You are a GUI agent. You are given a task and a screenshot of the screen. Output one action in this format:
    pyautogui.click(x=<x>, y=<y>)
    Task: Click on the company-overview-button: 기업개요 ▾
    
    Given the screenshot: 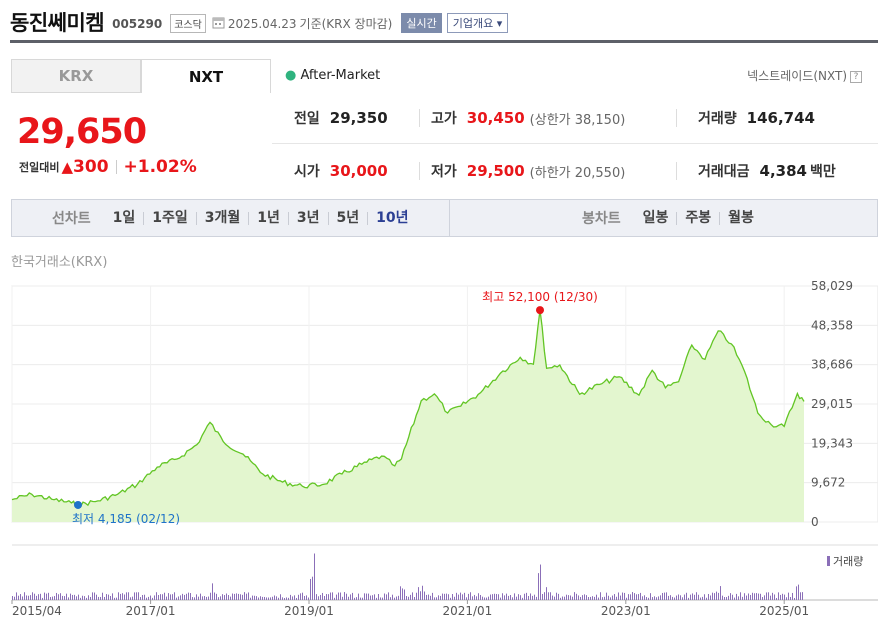 What is the action you would take?
    pyautogui.click(x=477, y=23)
    